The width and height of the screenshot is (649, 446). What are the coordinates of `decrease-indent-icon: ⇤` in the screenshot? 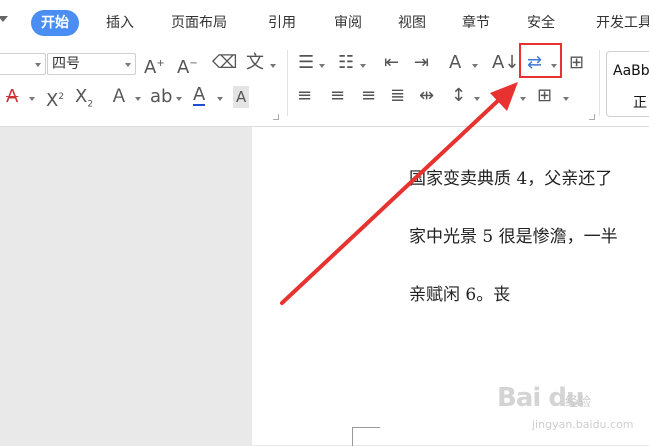 It's located at (391, 63).